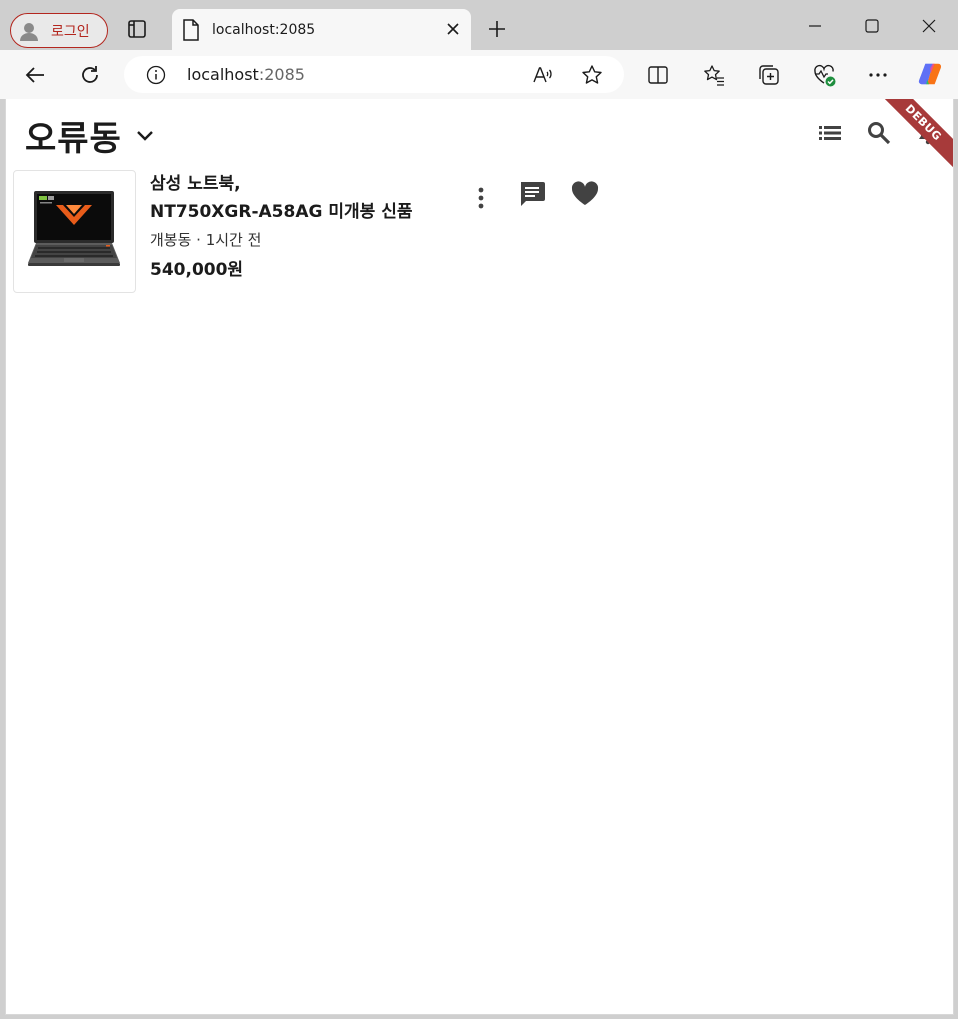 The image size is (958, 1019). What do you see at coordinates (479, 25) in the screenshot?
I see `browser-tab-strip: 로그인 localhost:2085` at bounding box center [479, 25].